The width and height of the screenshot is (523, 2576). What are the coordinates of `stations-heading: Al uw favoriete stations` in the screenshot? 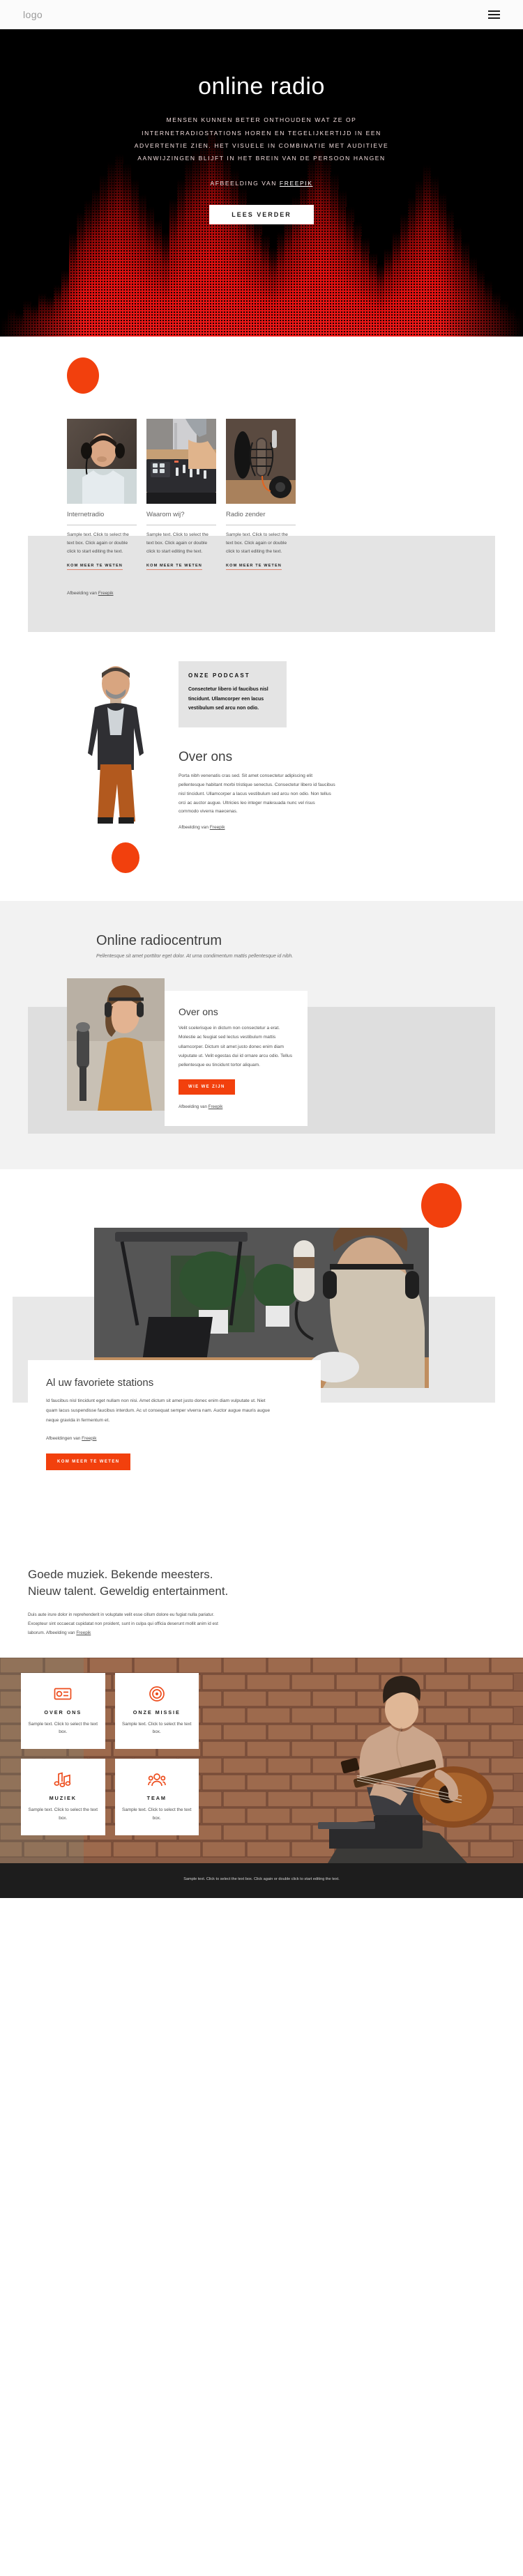 It's located at (100, 1383).